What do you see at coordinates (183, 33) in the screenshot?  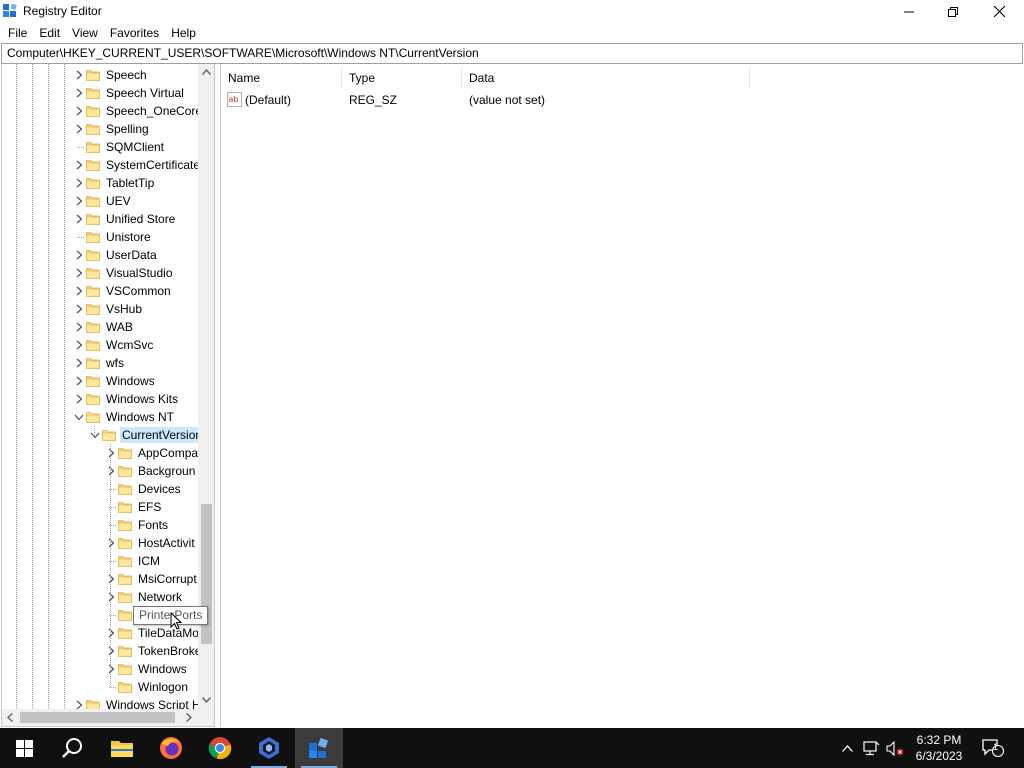 I see `menu-help: Help` at bounding box center [183, 33].